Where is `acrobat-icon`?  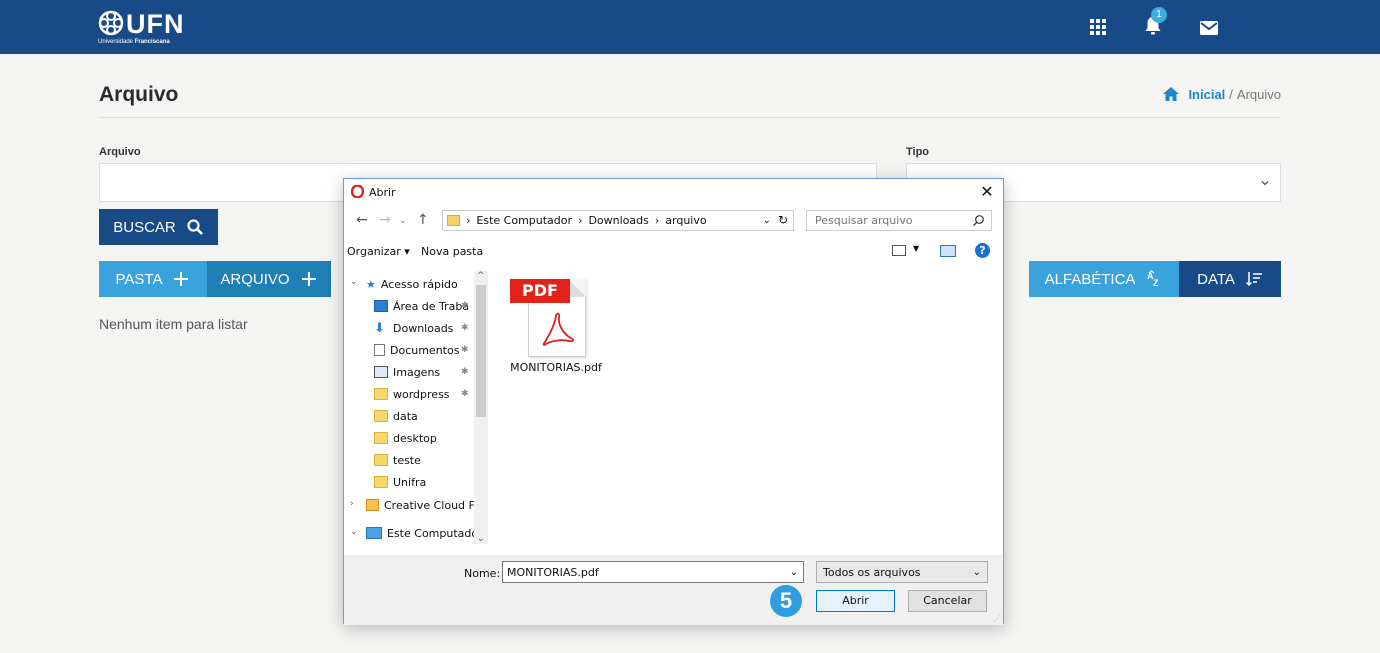 acrobat-icon is located at coordinates (558, 329).